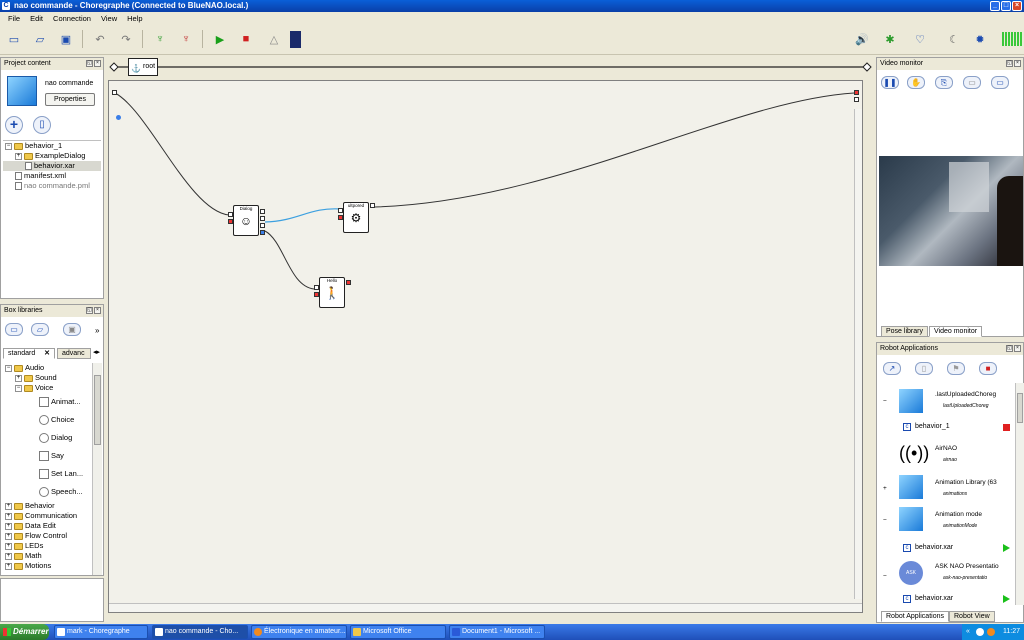  What do you see at coordinates (52, 156) in the screenshot?
I see `tree-row-exampledialog: + ExampleDialog` at bounding box center [52, 156].